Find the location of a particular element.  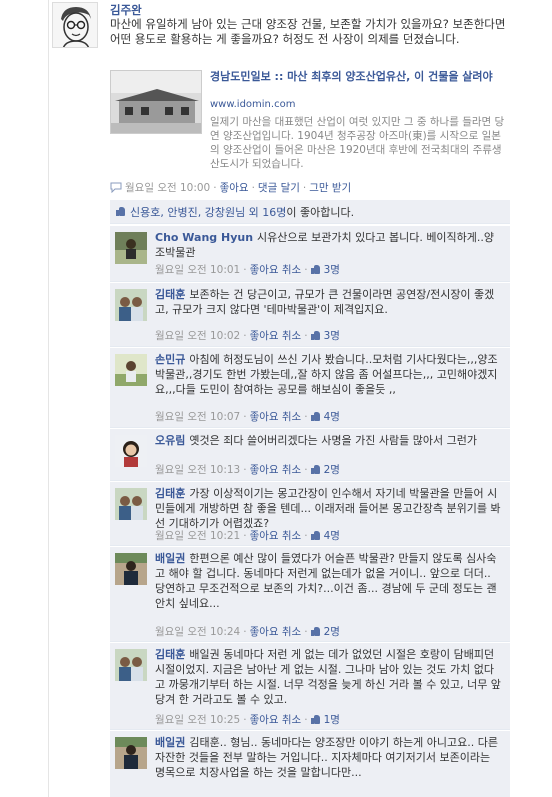

likes-summary: 신용호, 안병진, 강창원님 외 16명 이 좋아합니다. is located at coordinates (310, 212).